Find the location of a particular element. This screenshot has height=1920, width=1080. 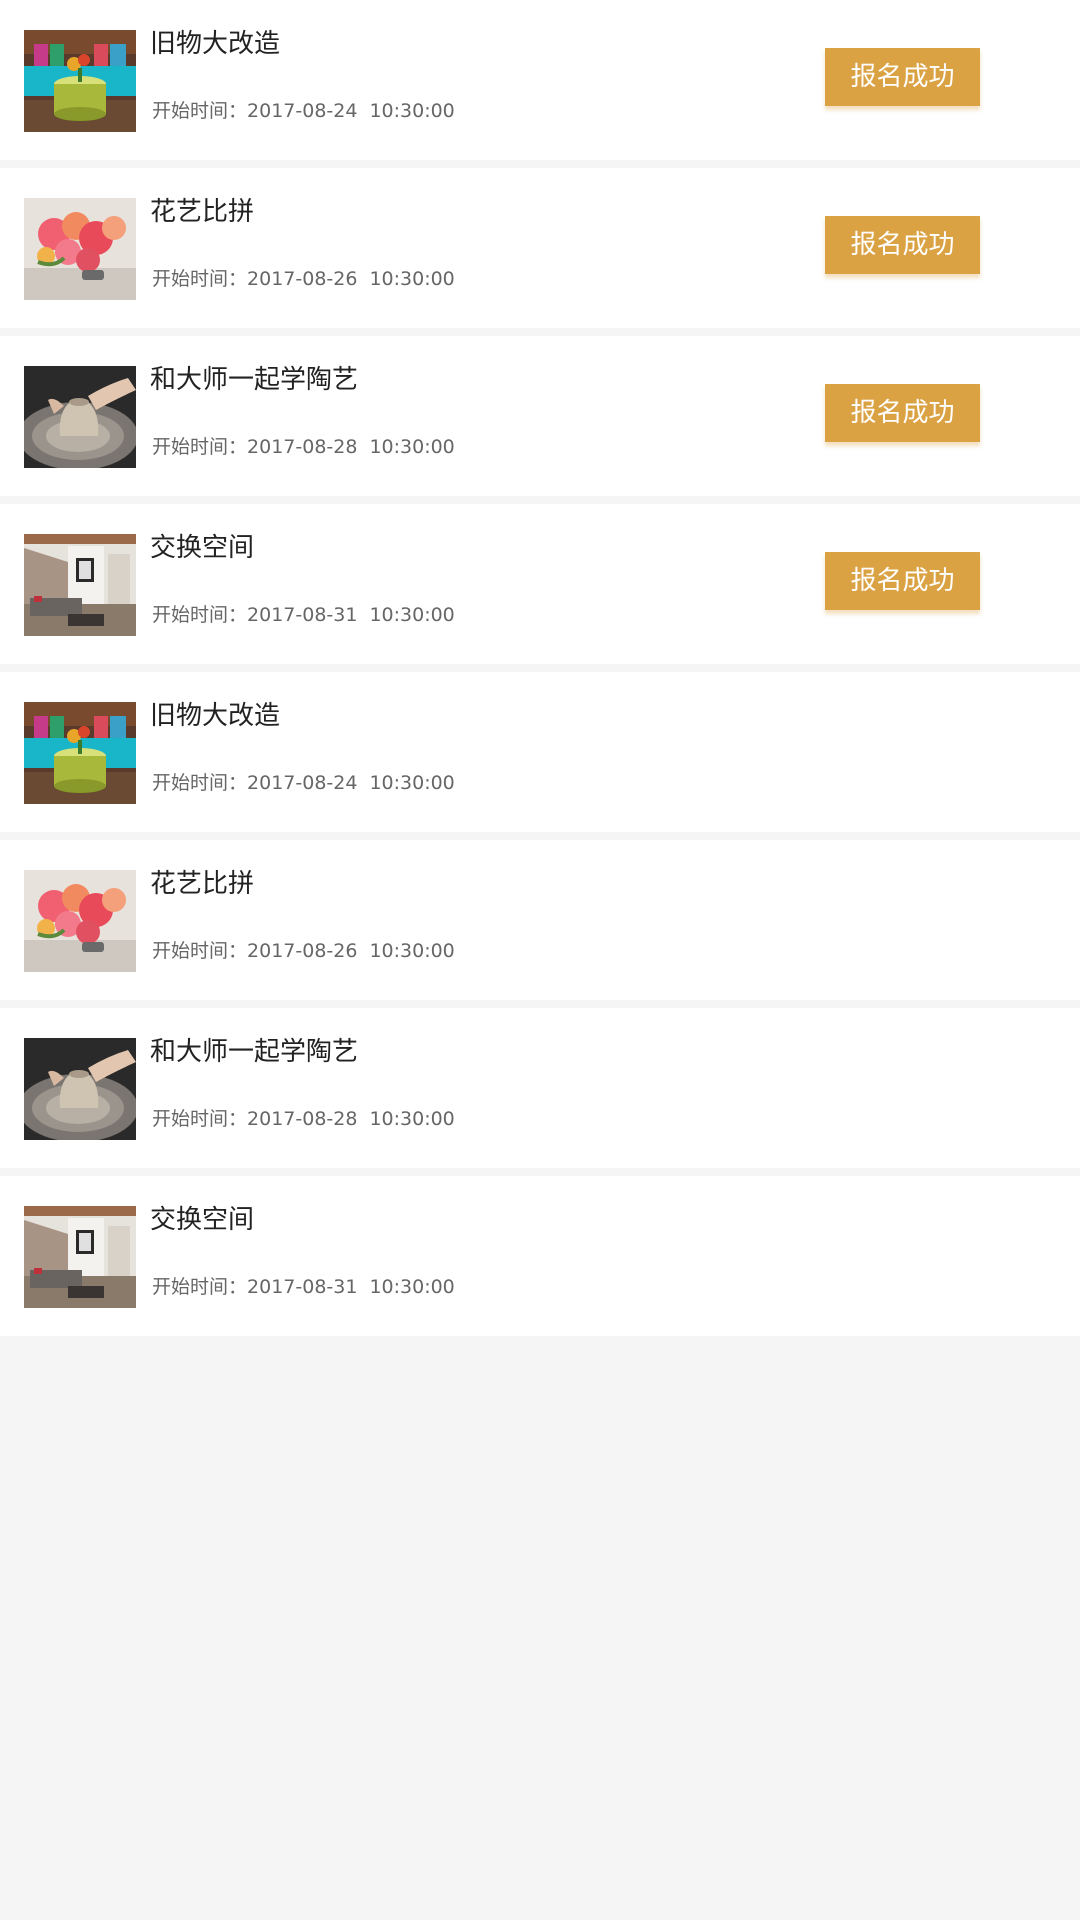

activity-row: 旧物大改造开始时间：2017-08-24 10:30:00 is located at coordinates (540, 752).